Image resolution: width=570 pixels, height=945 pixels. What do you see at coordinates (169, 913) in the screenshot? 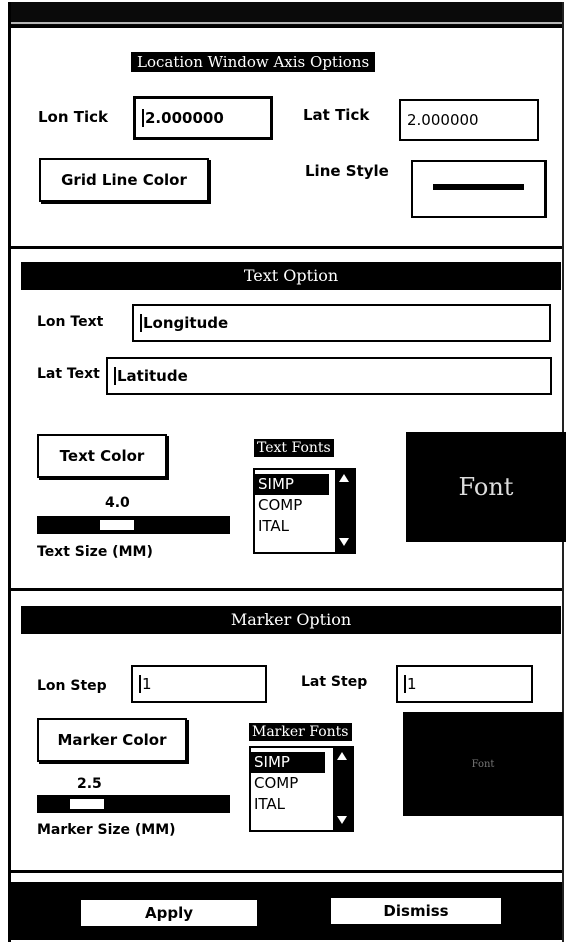
I see `apply-button: Apply` at bounding box center [169, 913].